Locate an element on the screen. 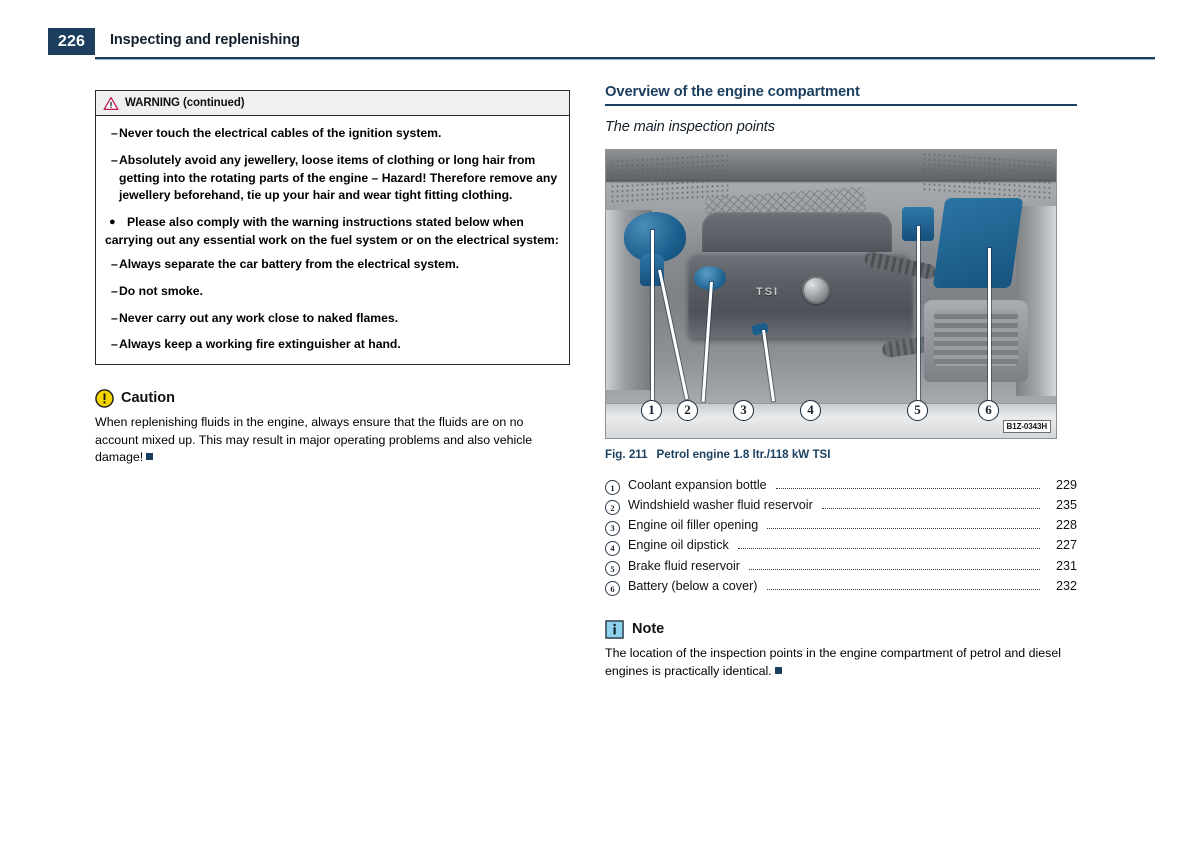 This screenshot has width=1200, height=841. figure-number: Fig. 211 is located at coordinates (626, 454).